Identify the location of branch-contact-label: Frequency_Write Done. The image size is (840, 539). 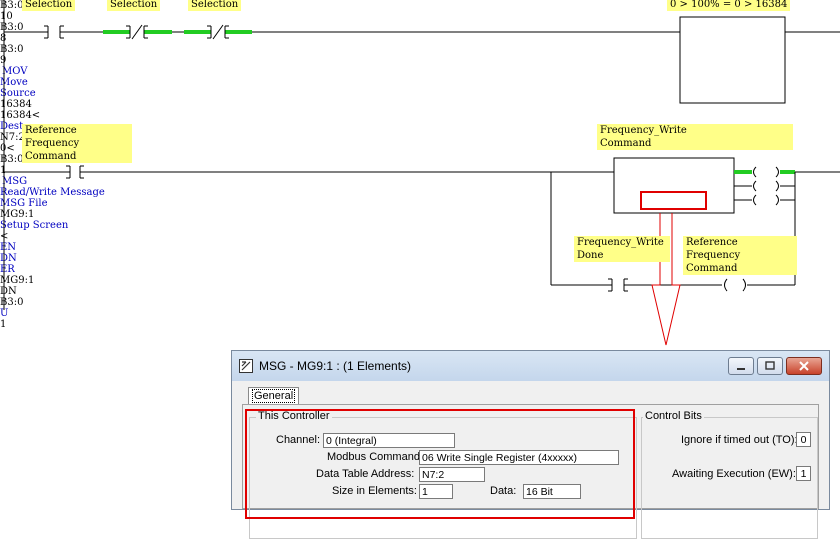
(622, 249).